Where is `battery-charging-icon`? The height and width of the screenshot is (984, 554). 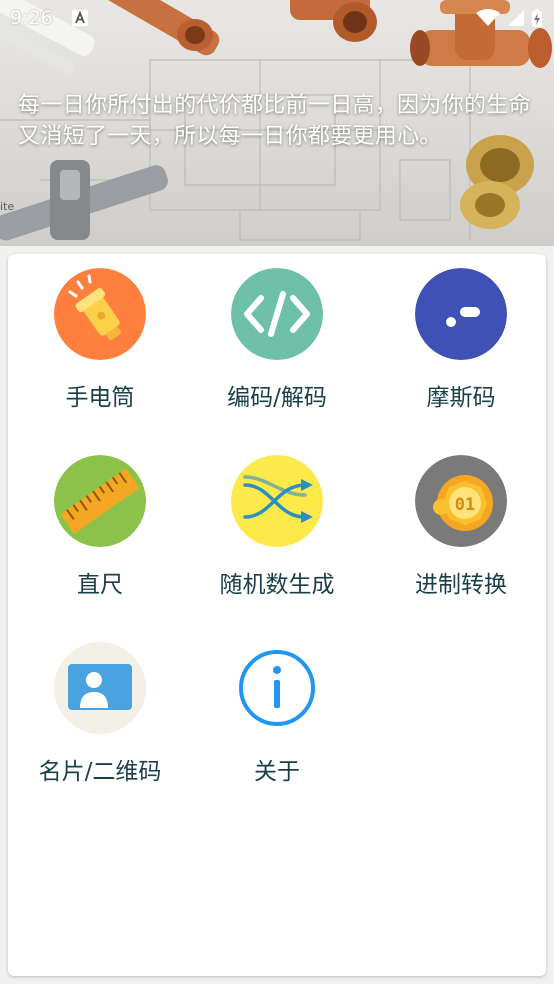
battery-charging-icon is located at coordinates (537, 18).